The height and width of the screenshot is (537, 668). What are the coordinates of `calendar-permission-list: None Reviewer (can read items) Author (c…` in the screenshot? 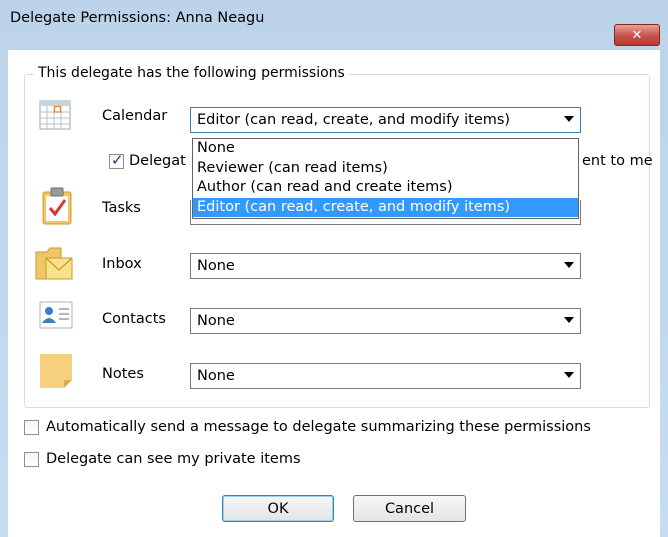 It's located at (385, 178).